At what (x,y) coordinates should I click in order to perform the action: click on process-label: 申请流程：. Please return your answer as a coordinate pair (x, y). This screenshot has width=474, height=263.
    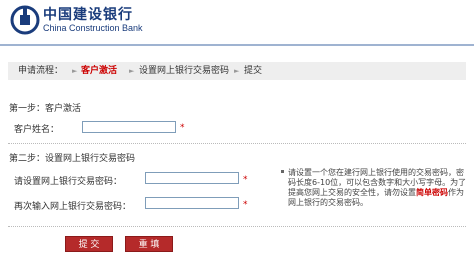
    Looking at the image, I should click on (41, 71).